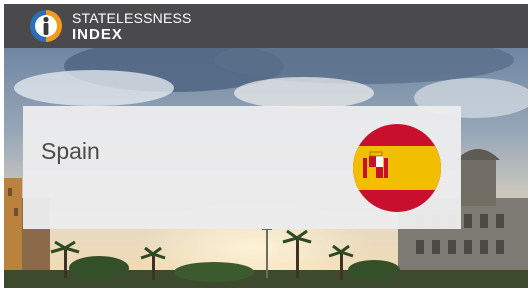 This screenshot has width=528, height=288. Describe the element at coordinates (132, 17) in the screenshot. I see `logo-title-line-1: STATELESSNESS` at that location.